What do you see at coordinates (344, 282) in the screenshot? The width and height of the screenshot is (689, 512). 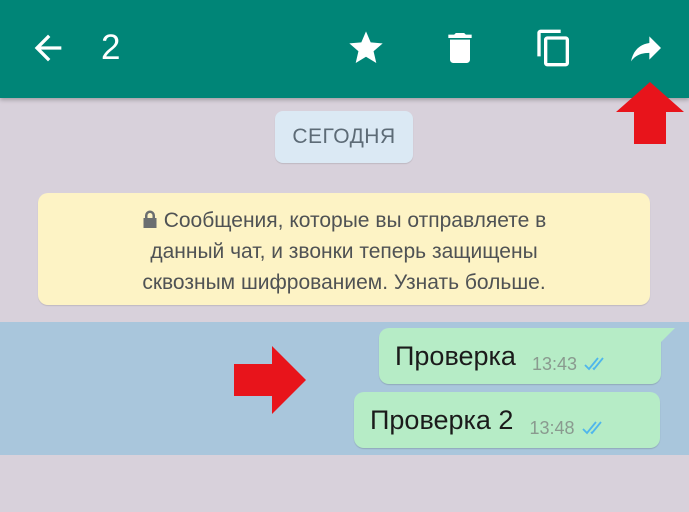 I see `encryption-notice-line-3: сквозным шифрованием. Узнать больше.` at bounding box center [344, 282].